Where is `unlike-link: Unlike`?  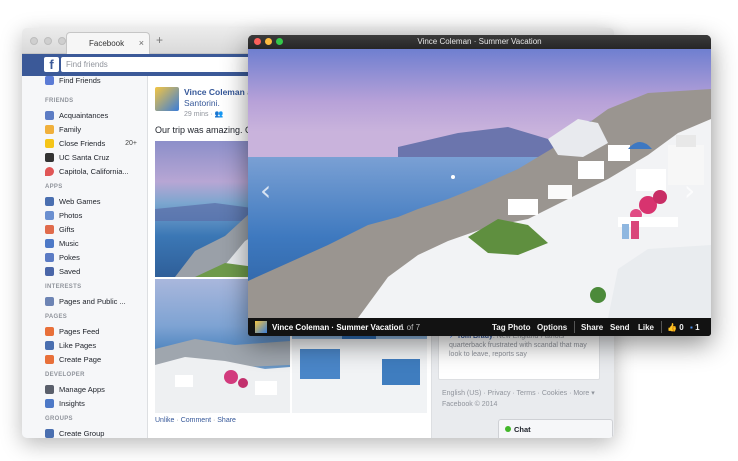
unlike-link: Unlike is located at coordinates (164, 420).